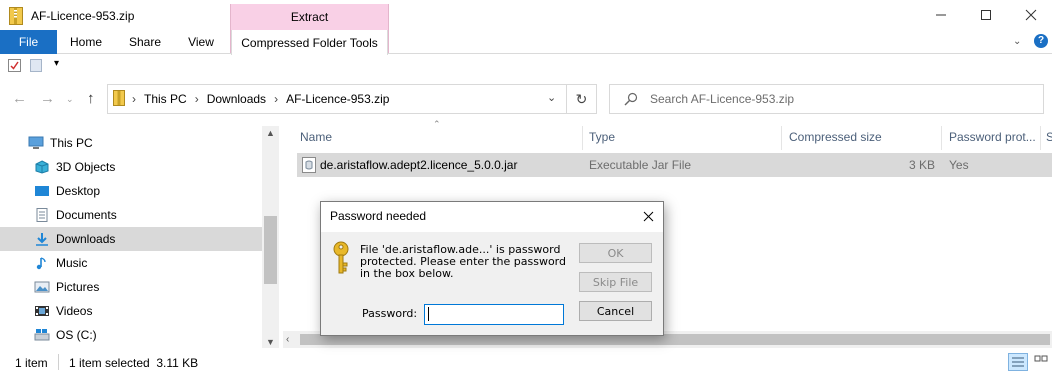 This screenshot has width=1052, height=375. Describe the element at coordinates (526, 66) in the screenshot. I see `quick-access-toolbar` at that location.